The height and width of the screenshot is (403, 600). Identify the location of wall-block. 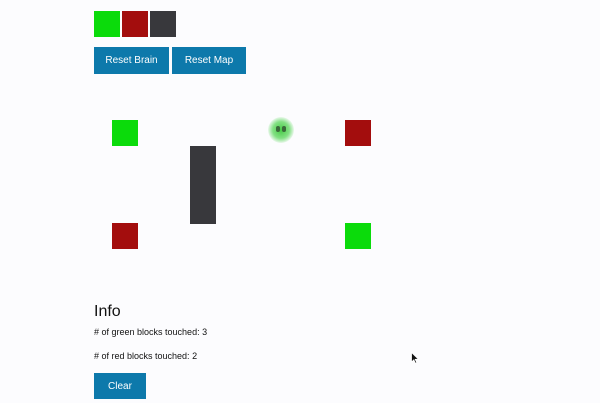
(203, 185).